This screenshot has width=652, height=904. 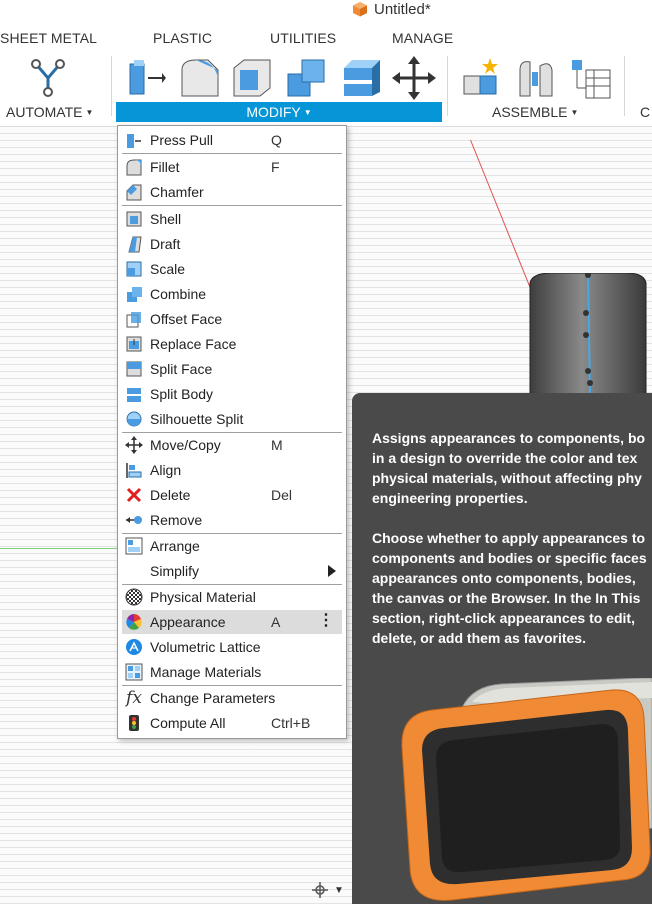 I want to click on split-body-tool-icon, so click(x=362, y=78).